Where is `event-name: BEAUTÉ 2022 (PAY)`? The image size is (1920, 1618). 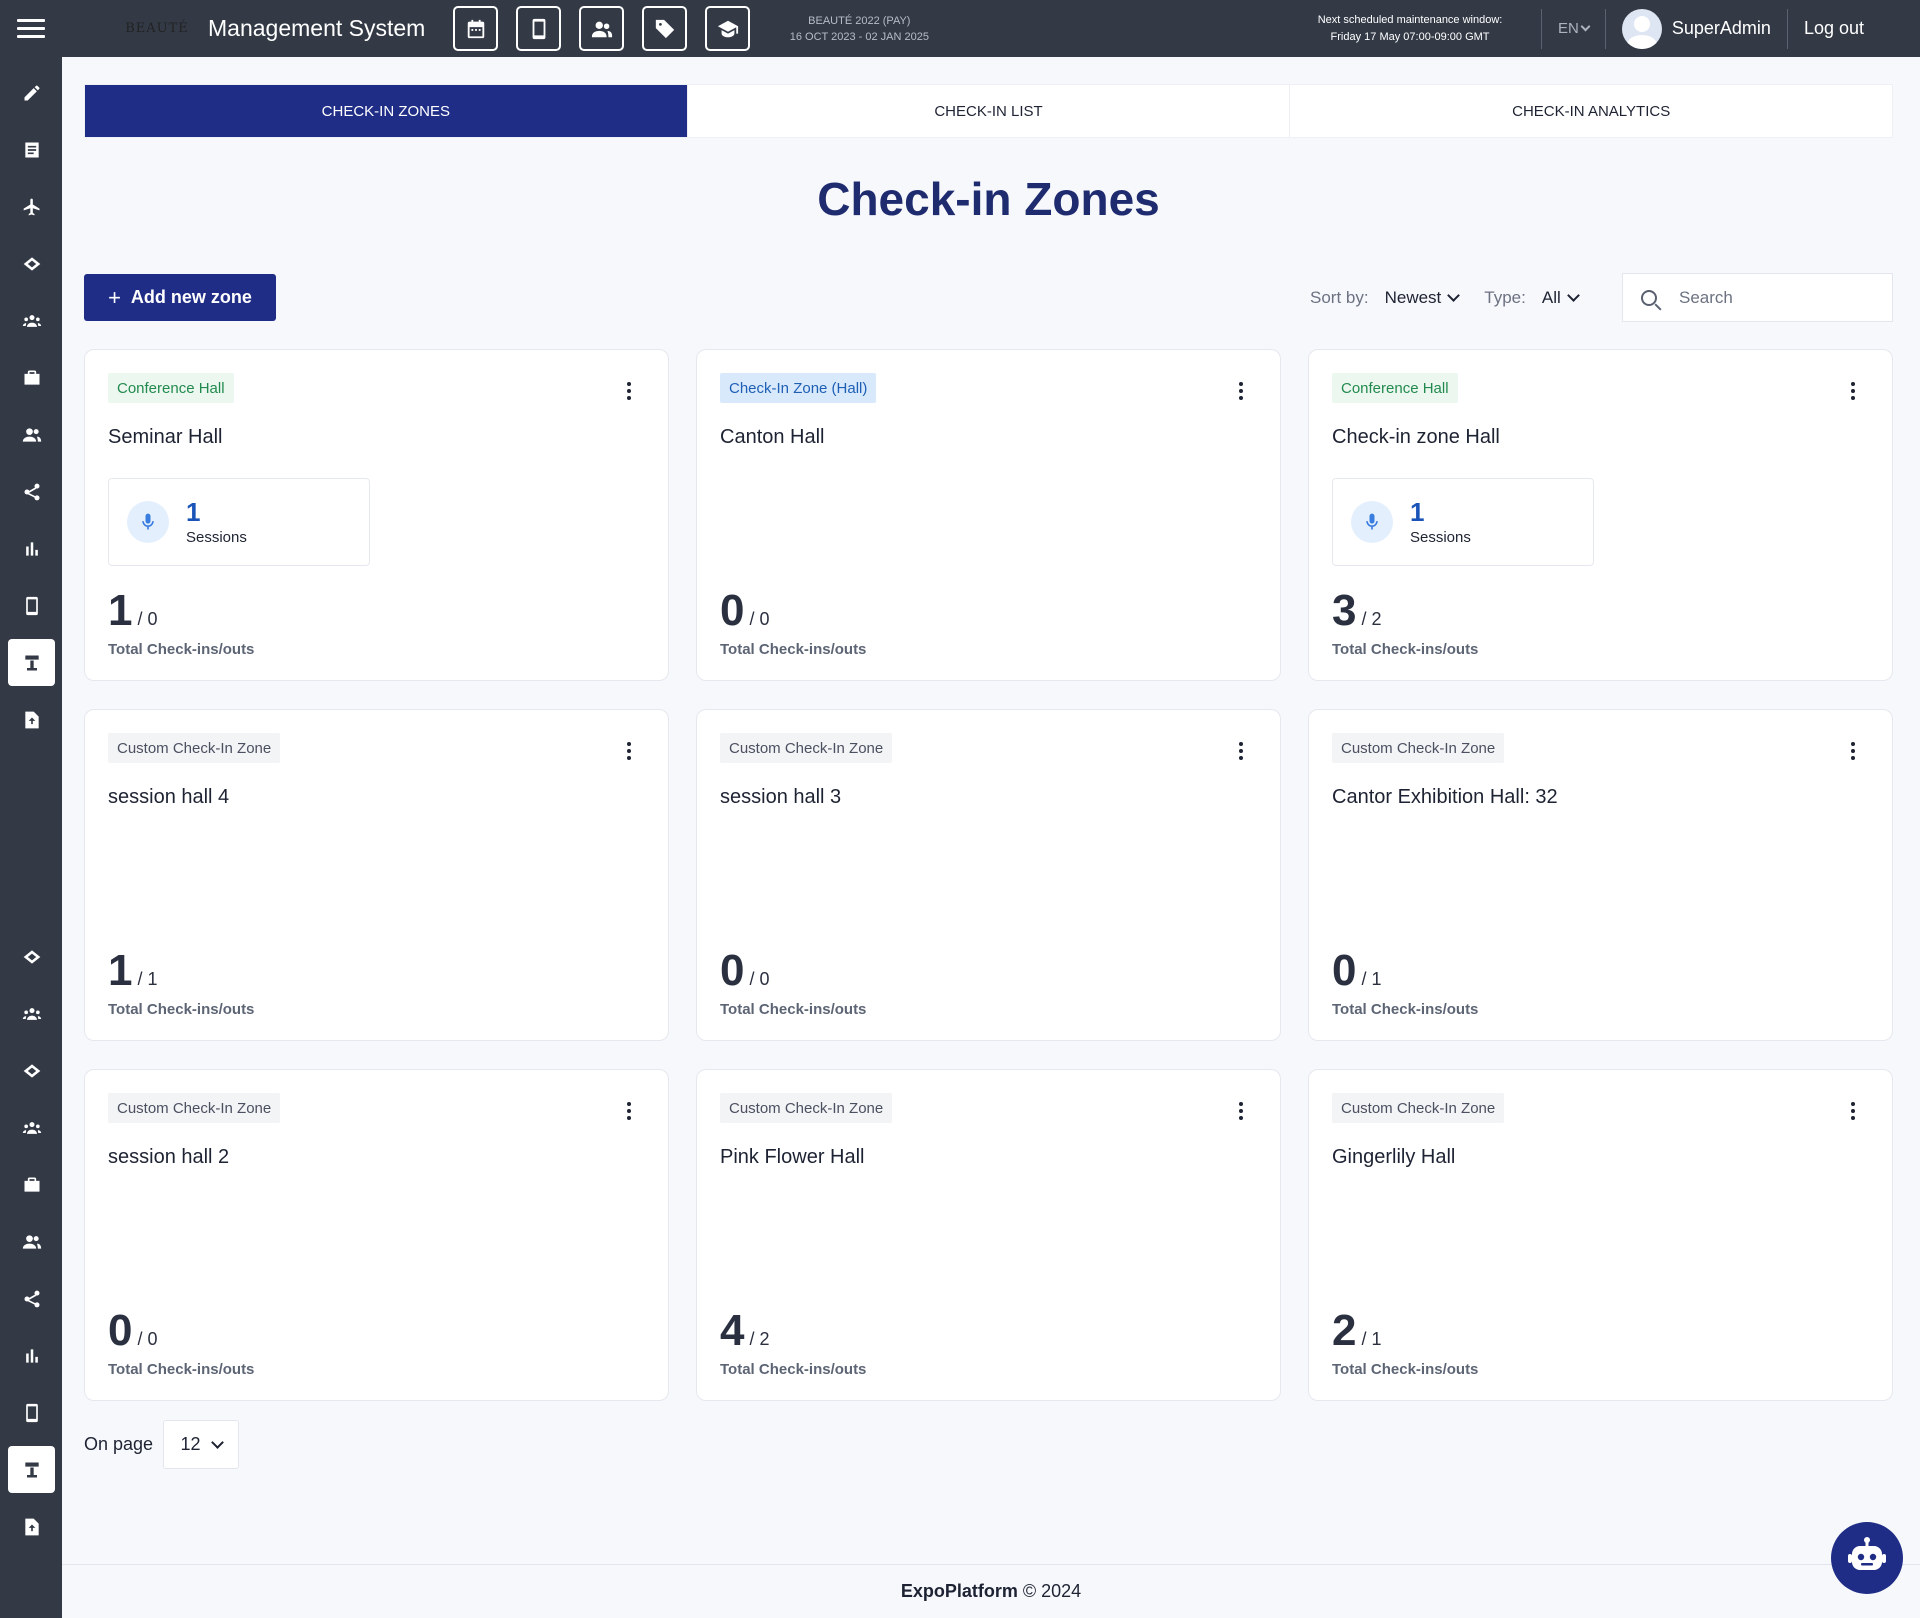 event-name: BEAUTÉ 2022 (PAY) is located at coordinates (859, 20).